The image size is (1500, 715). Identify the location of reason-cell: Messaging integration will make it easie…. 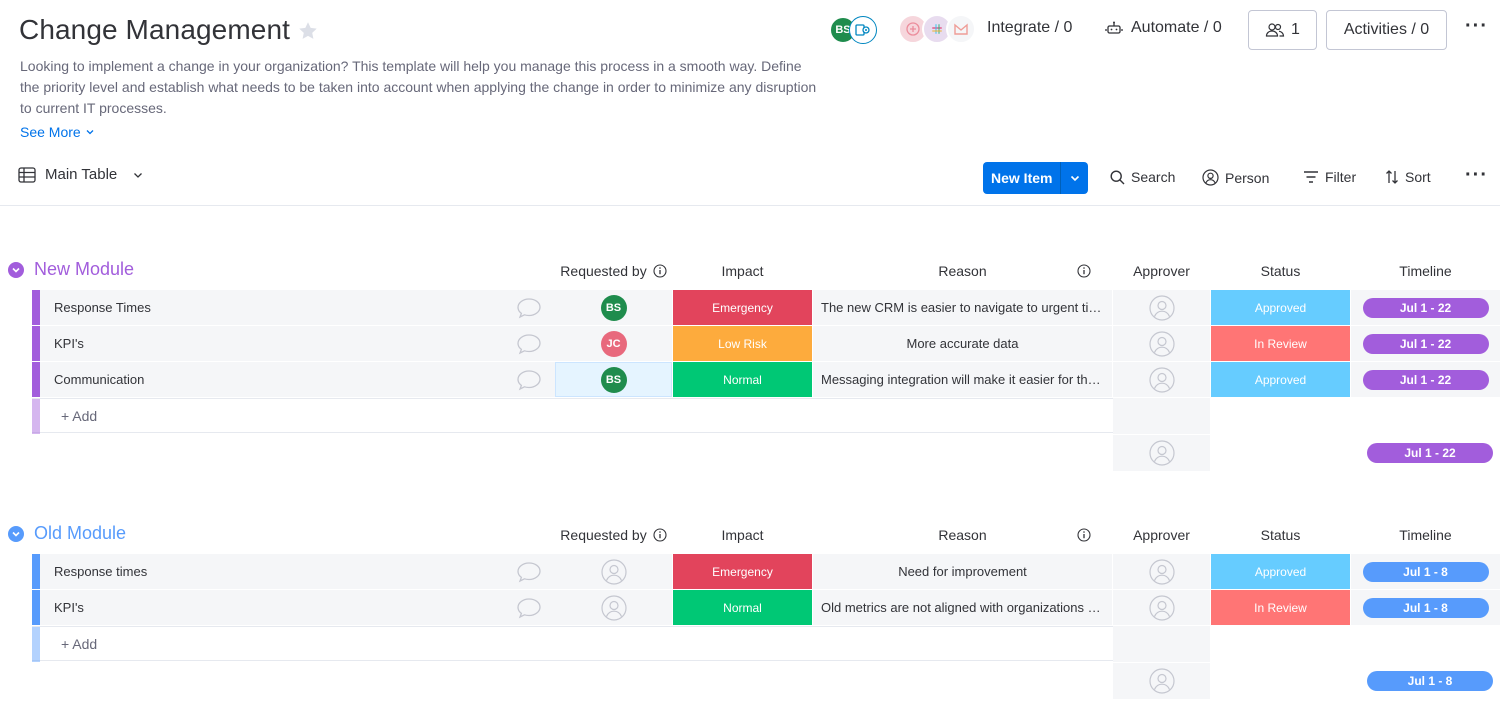
(962, 379).